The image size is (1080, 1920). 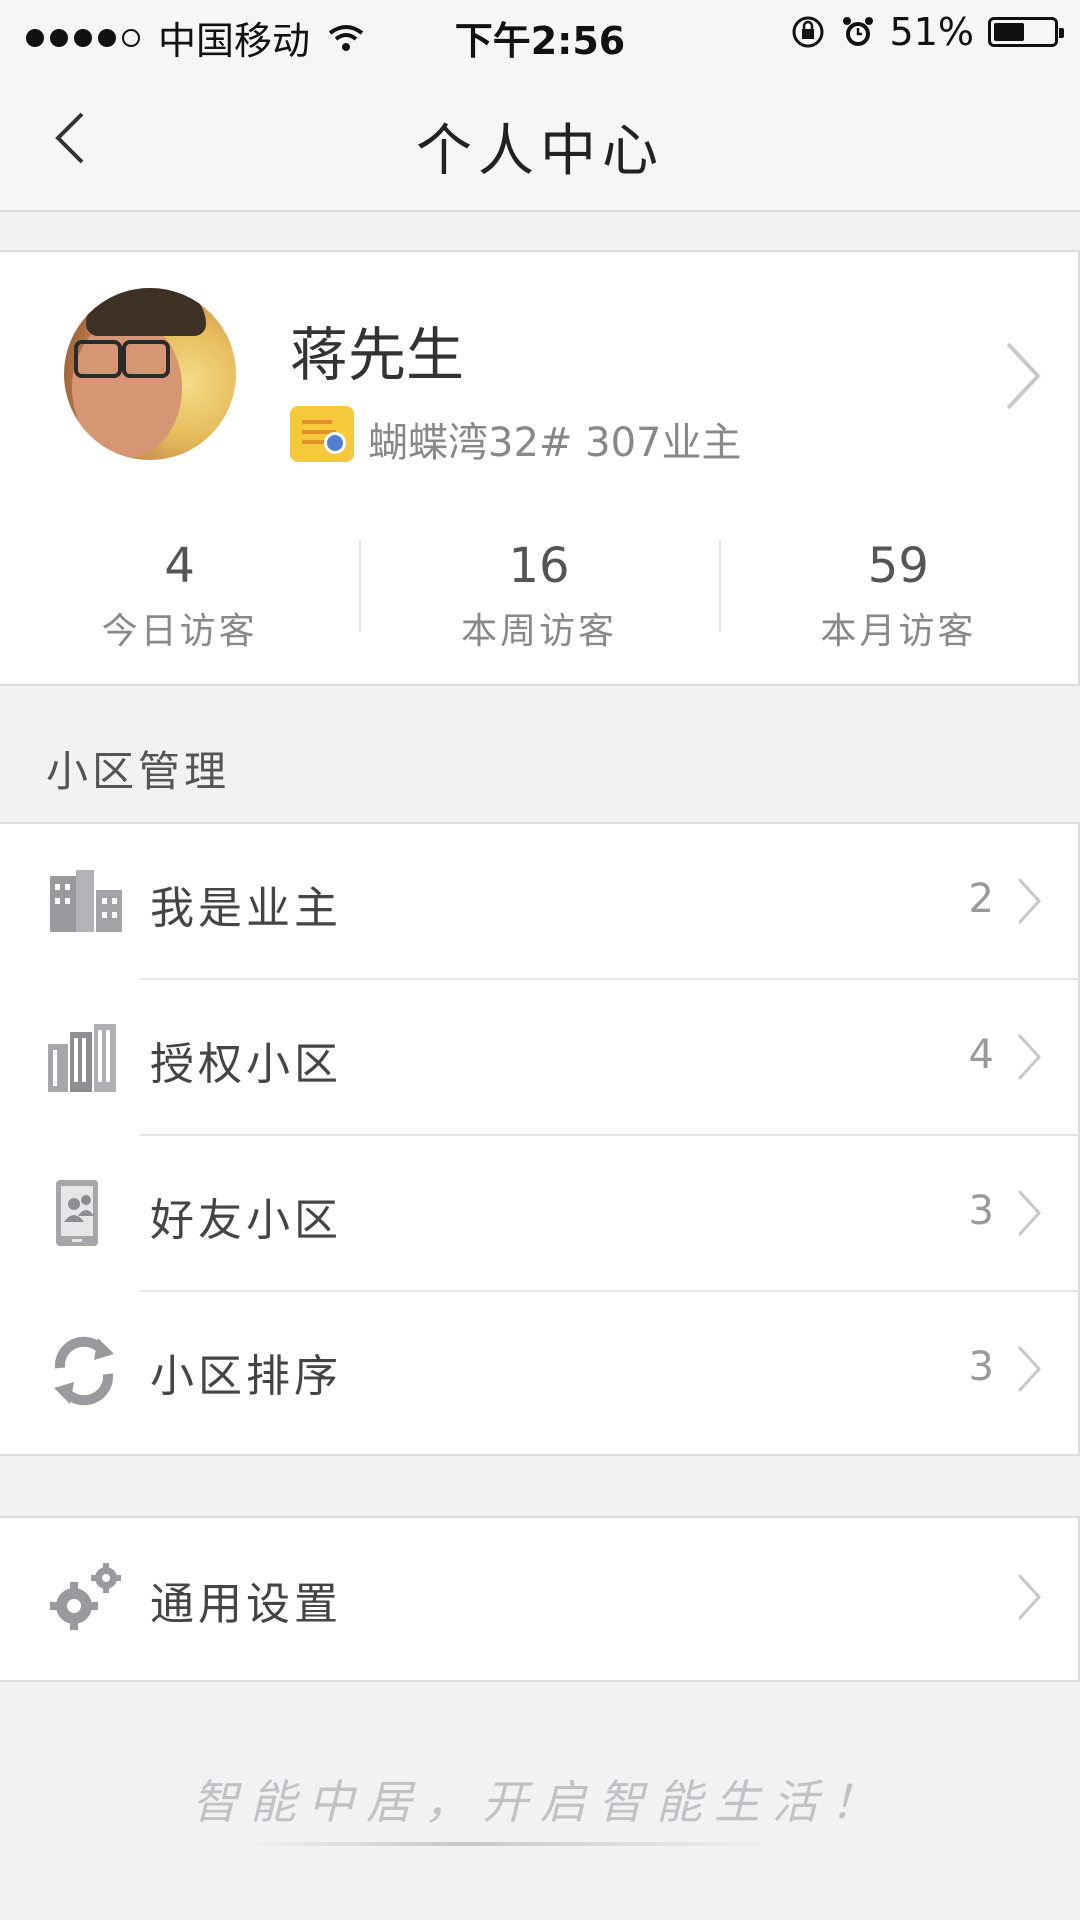 I want to click on buildings-icon, so click(x=86, y=901).